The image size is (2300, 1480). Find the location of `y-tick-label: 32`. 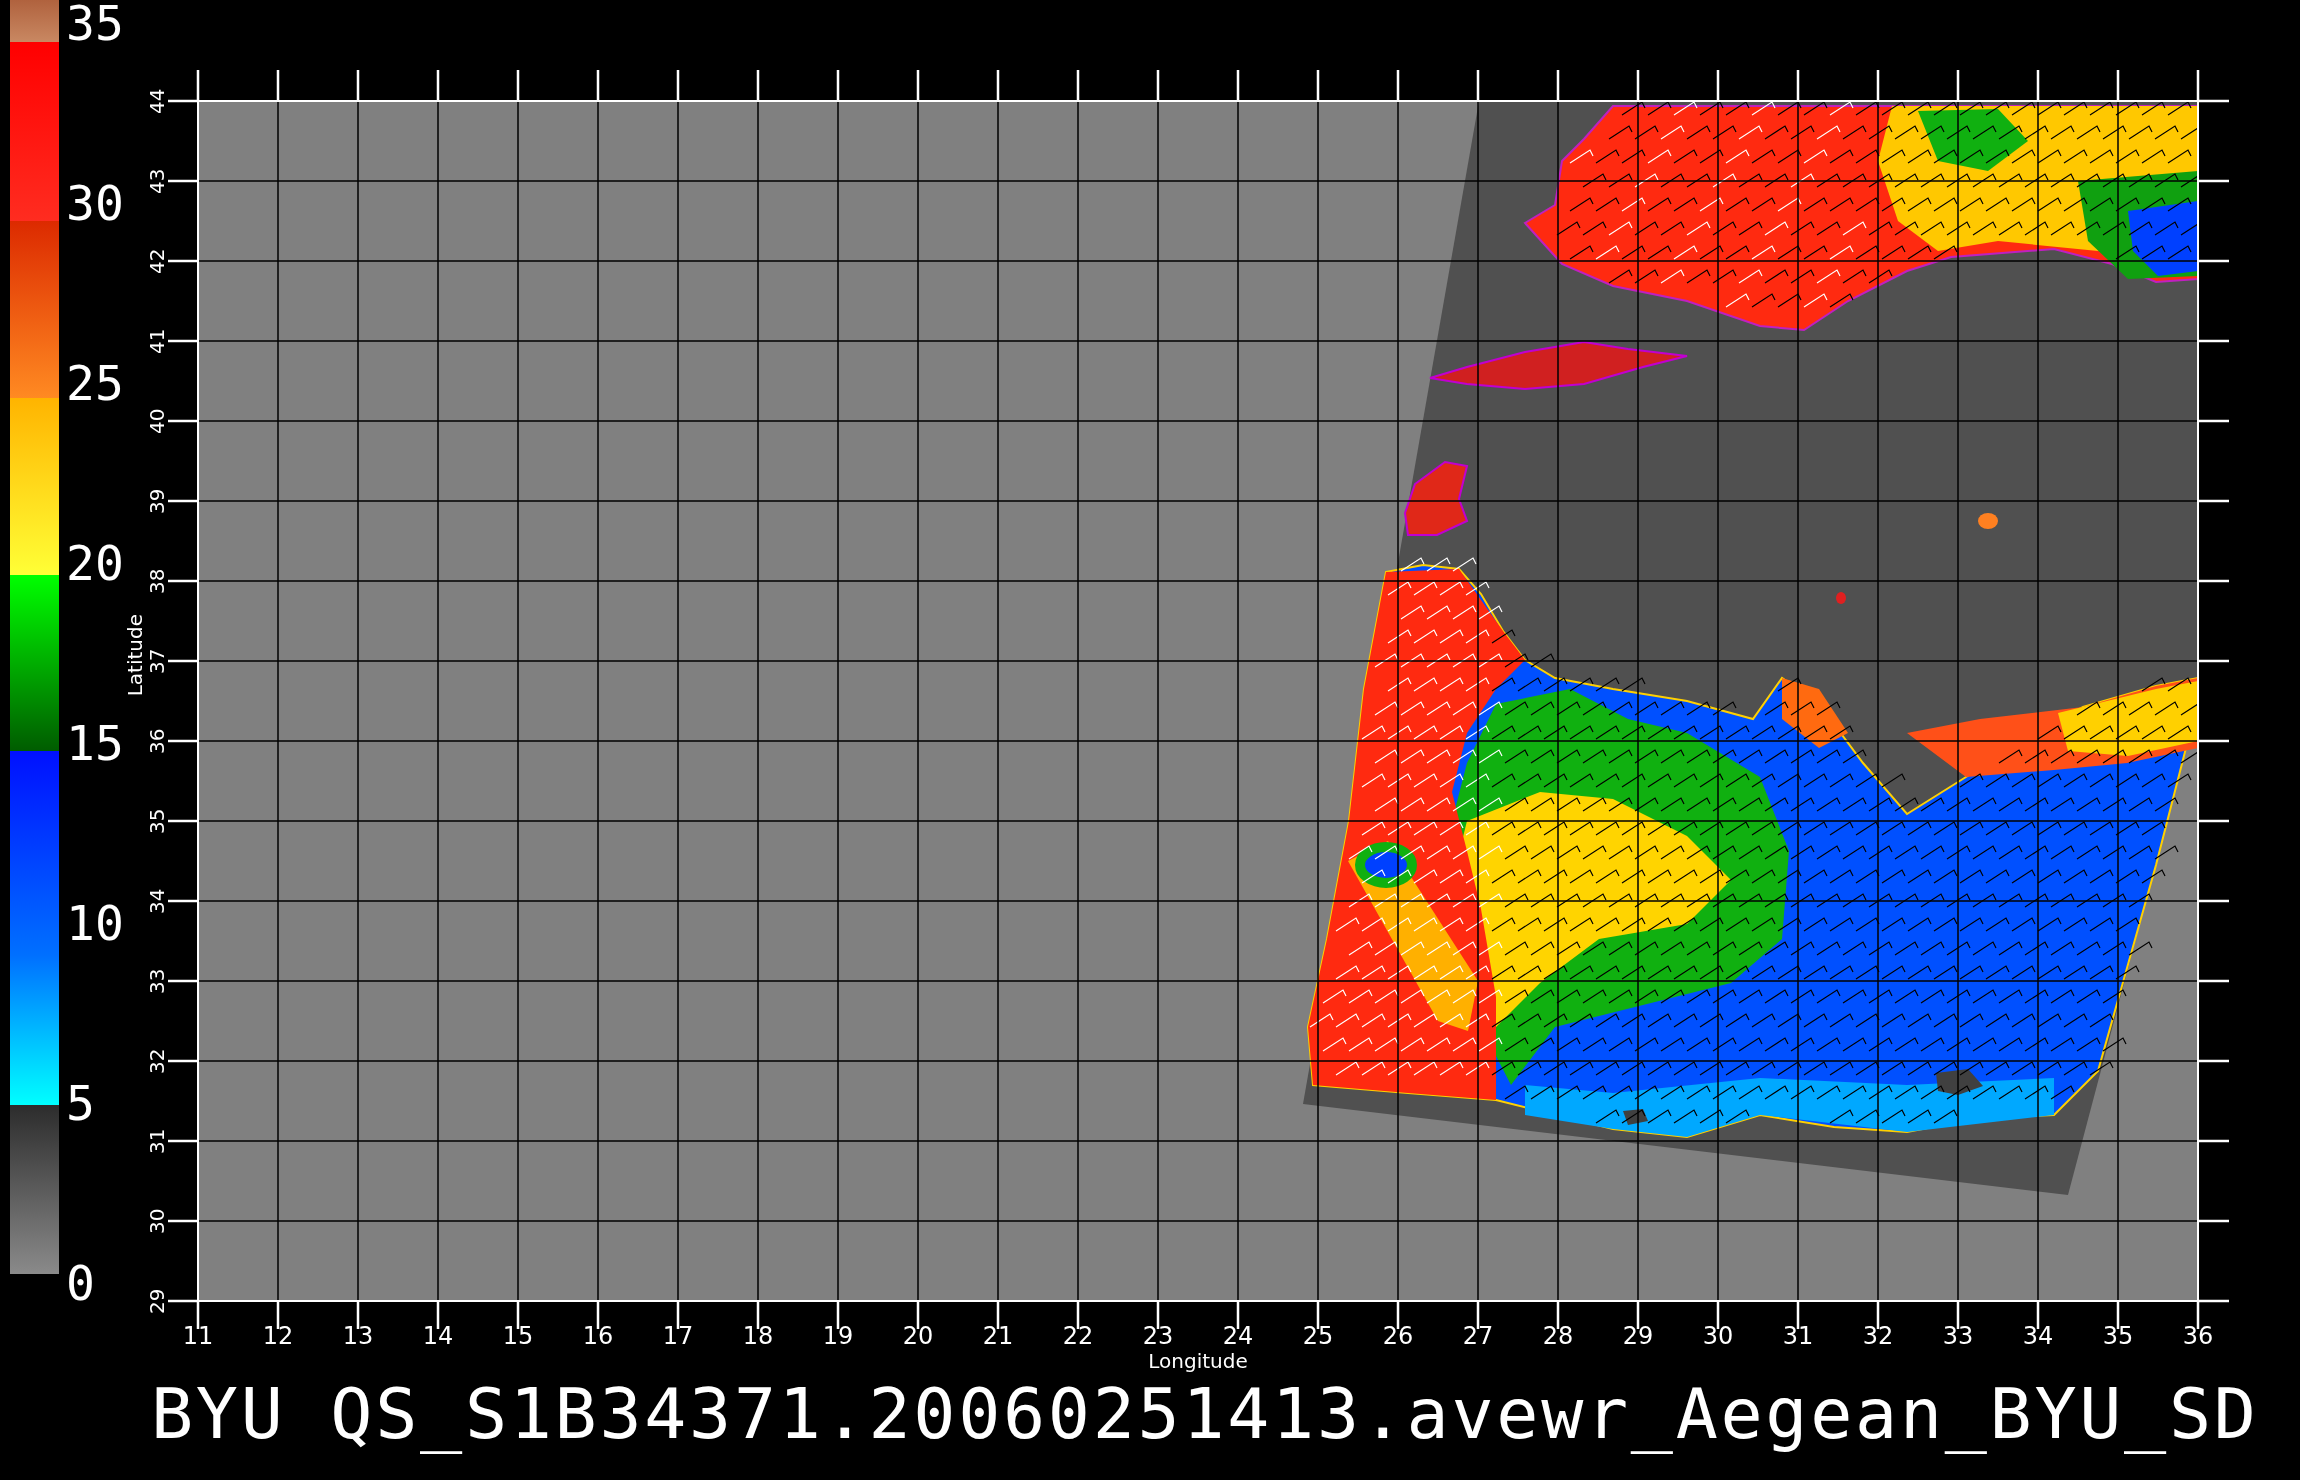

y-tick-label: 32 is located at coordinates (157, 1061).